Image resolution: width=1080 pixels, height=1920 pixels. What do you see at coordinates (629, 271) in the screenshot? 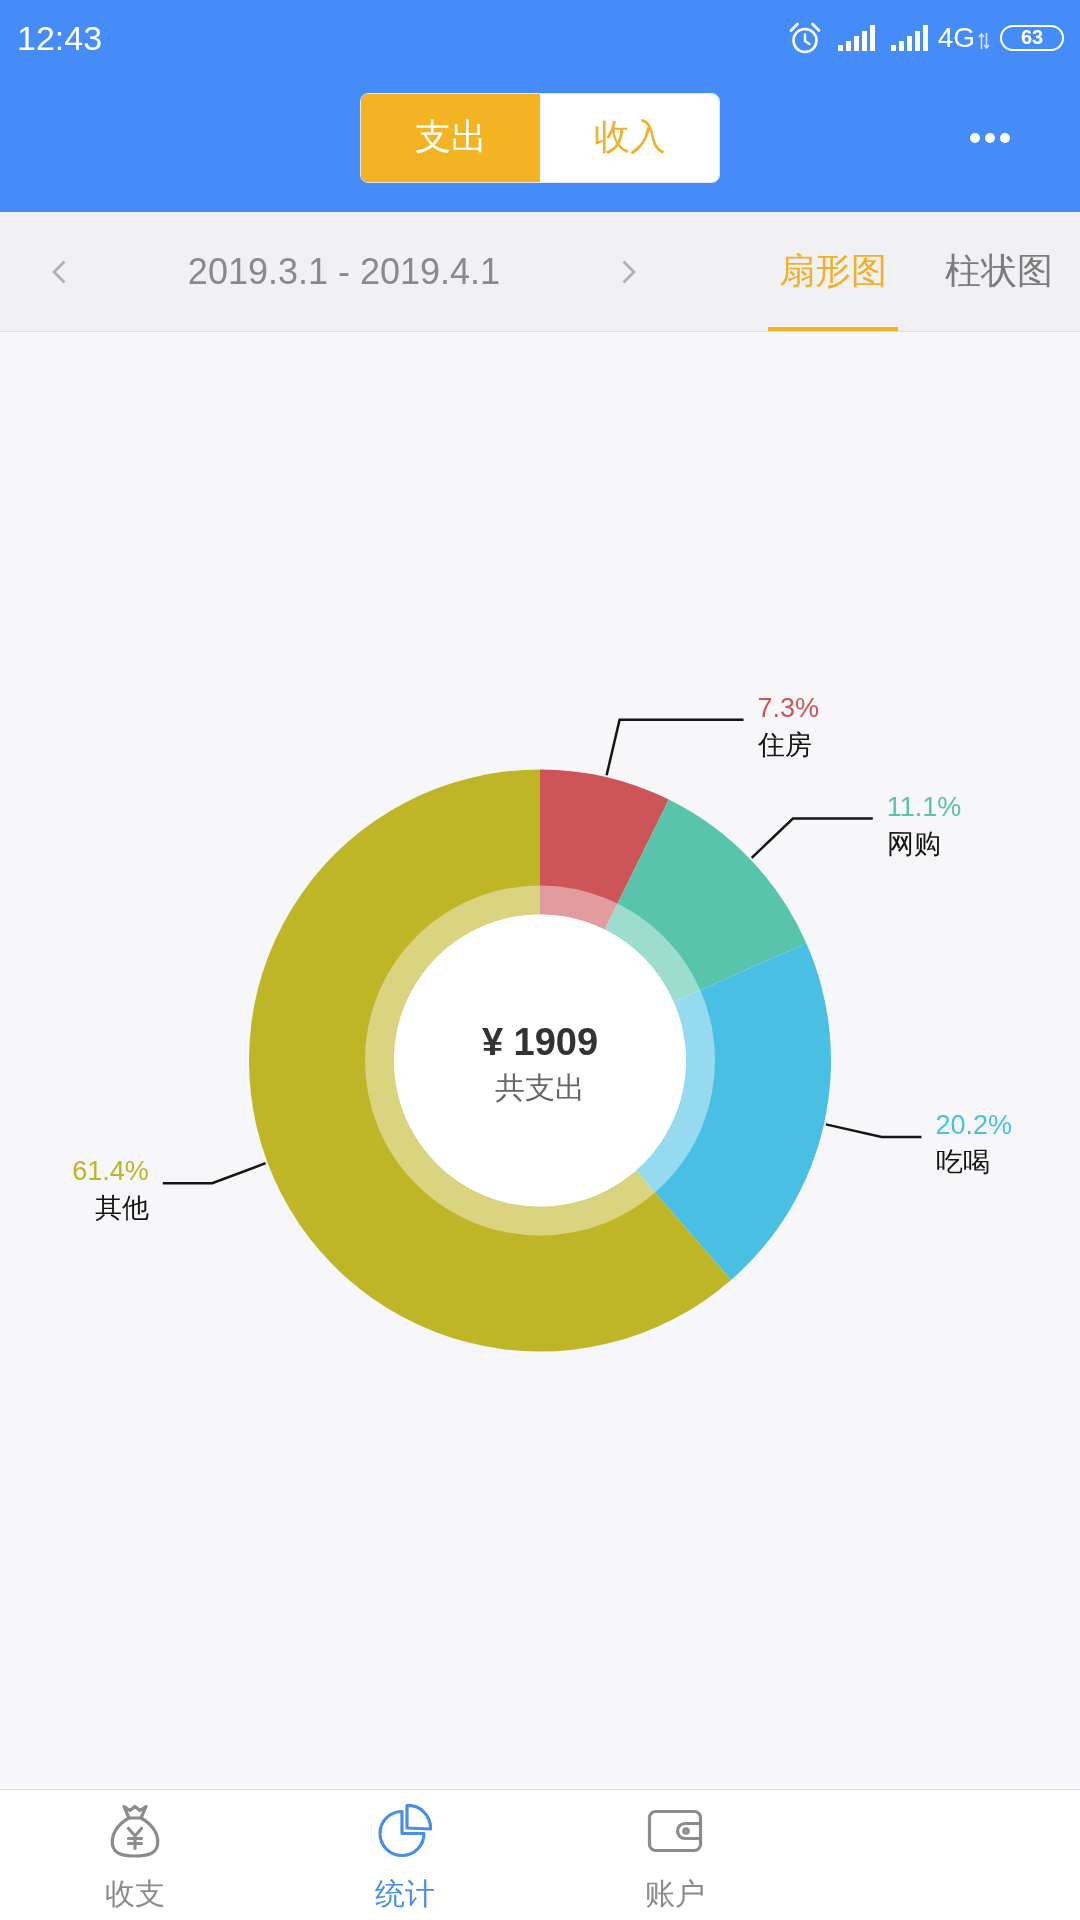
I see `chevron-right-icon` at bounding box center [629, 271].